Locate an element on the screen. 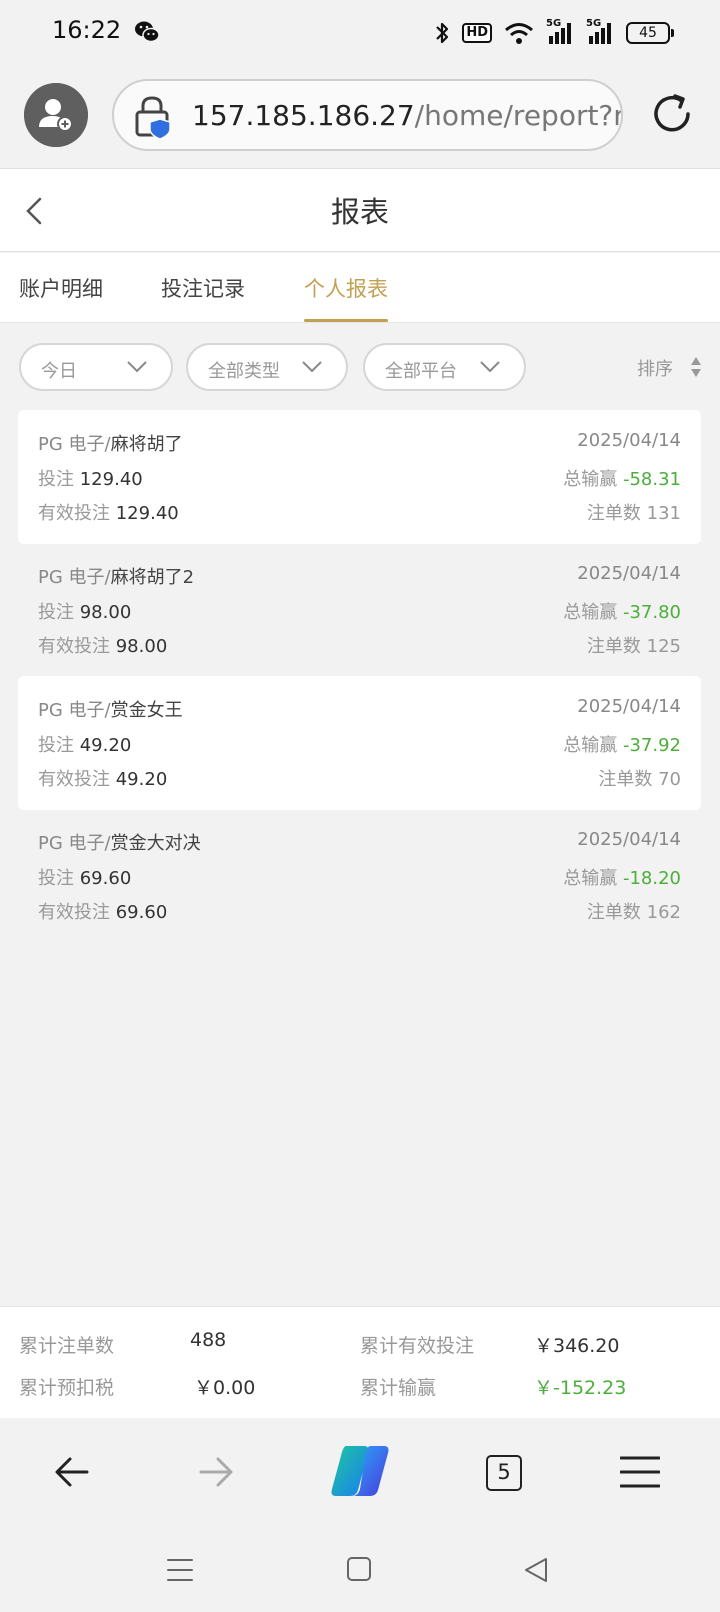  valid-bet-value: 129.40 is located at coordinates (147, 513).